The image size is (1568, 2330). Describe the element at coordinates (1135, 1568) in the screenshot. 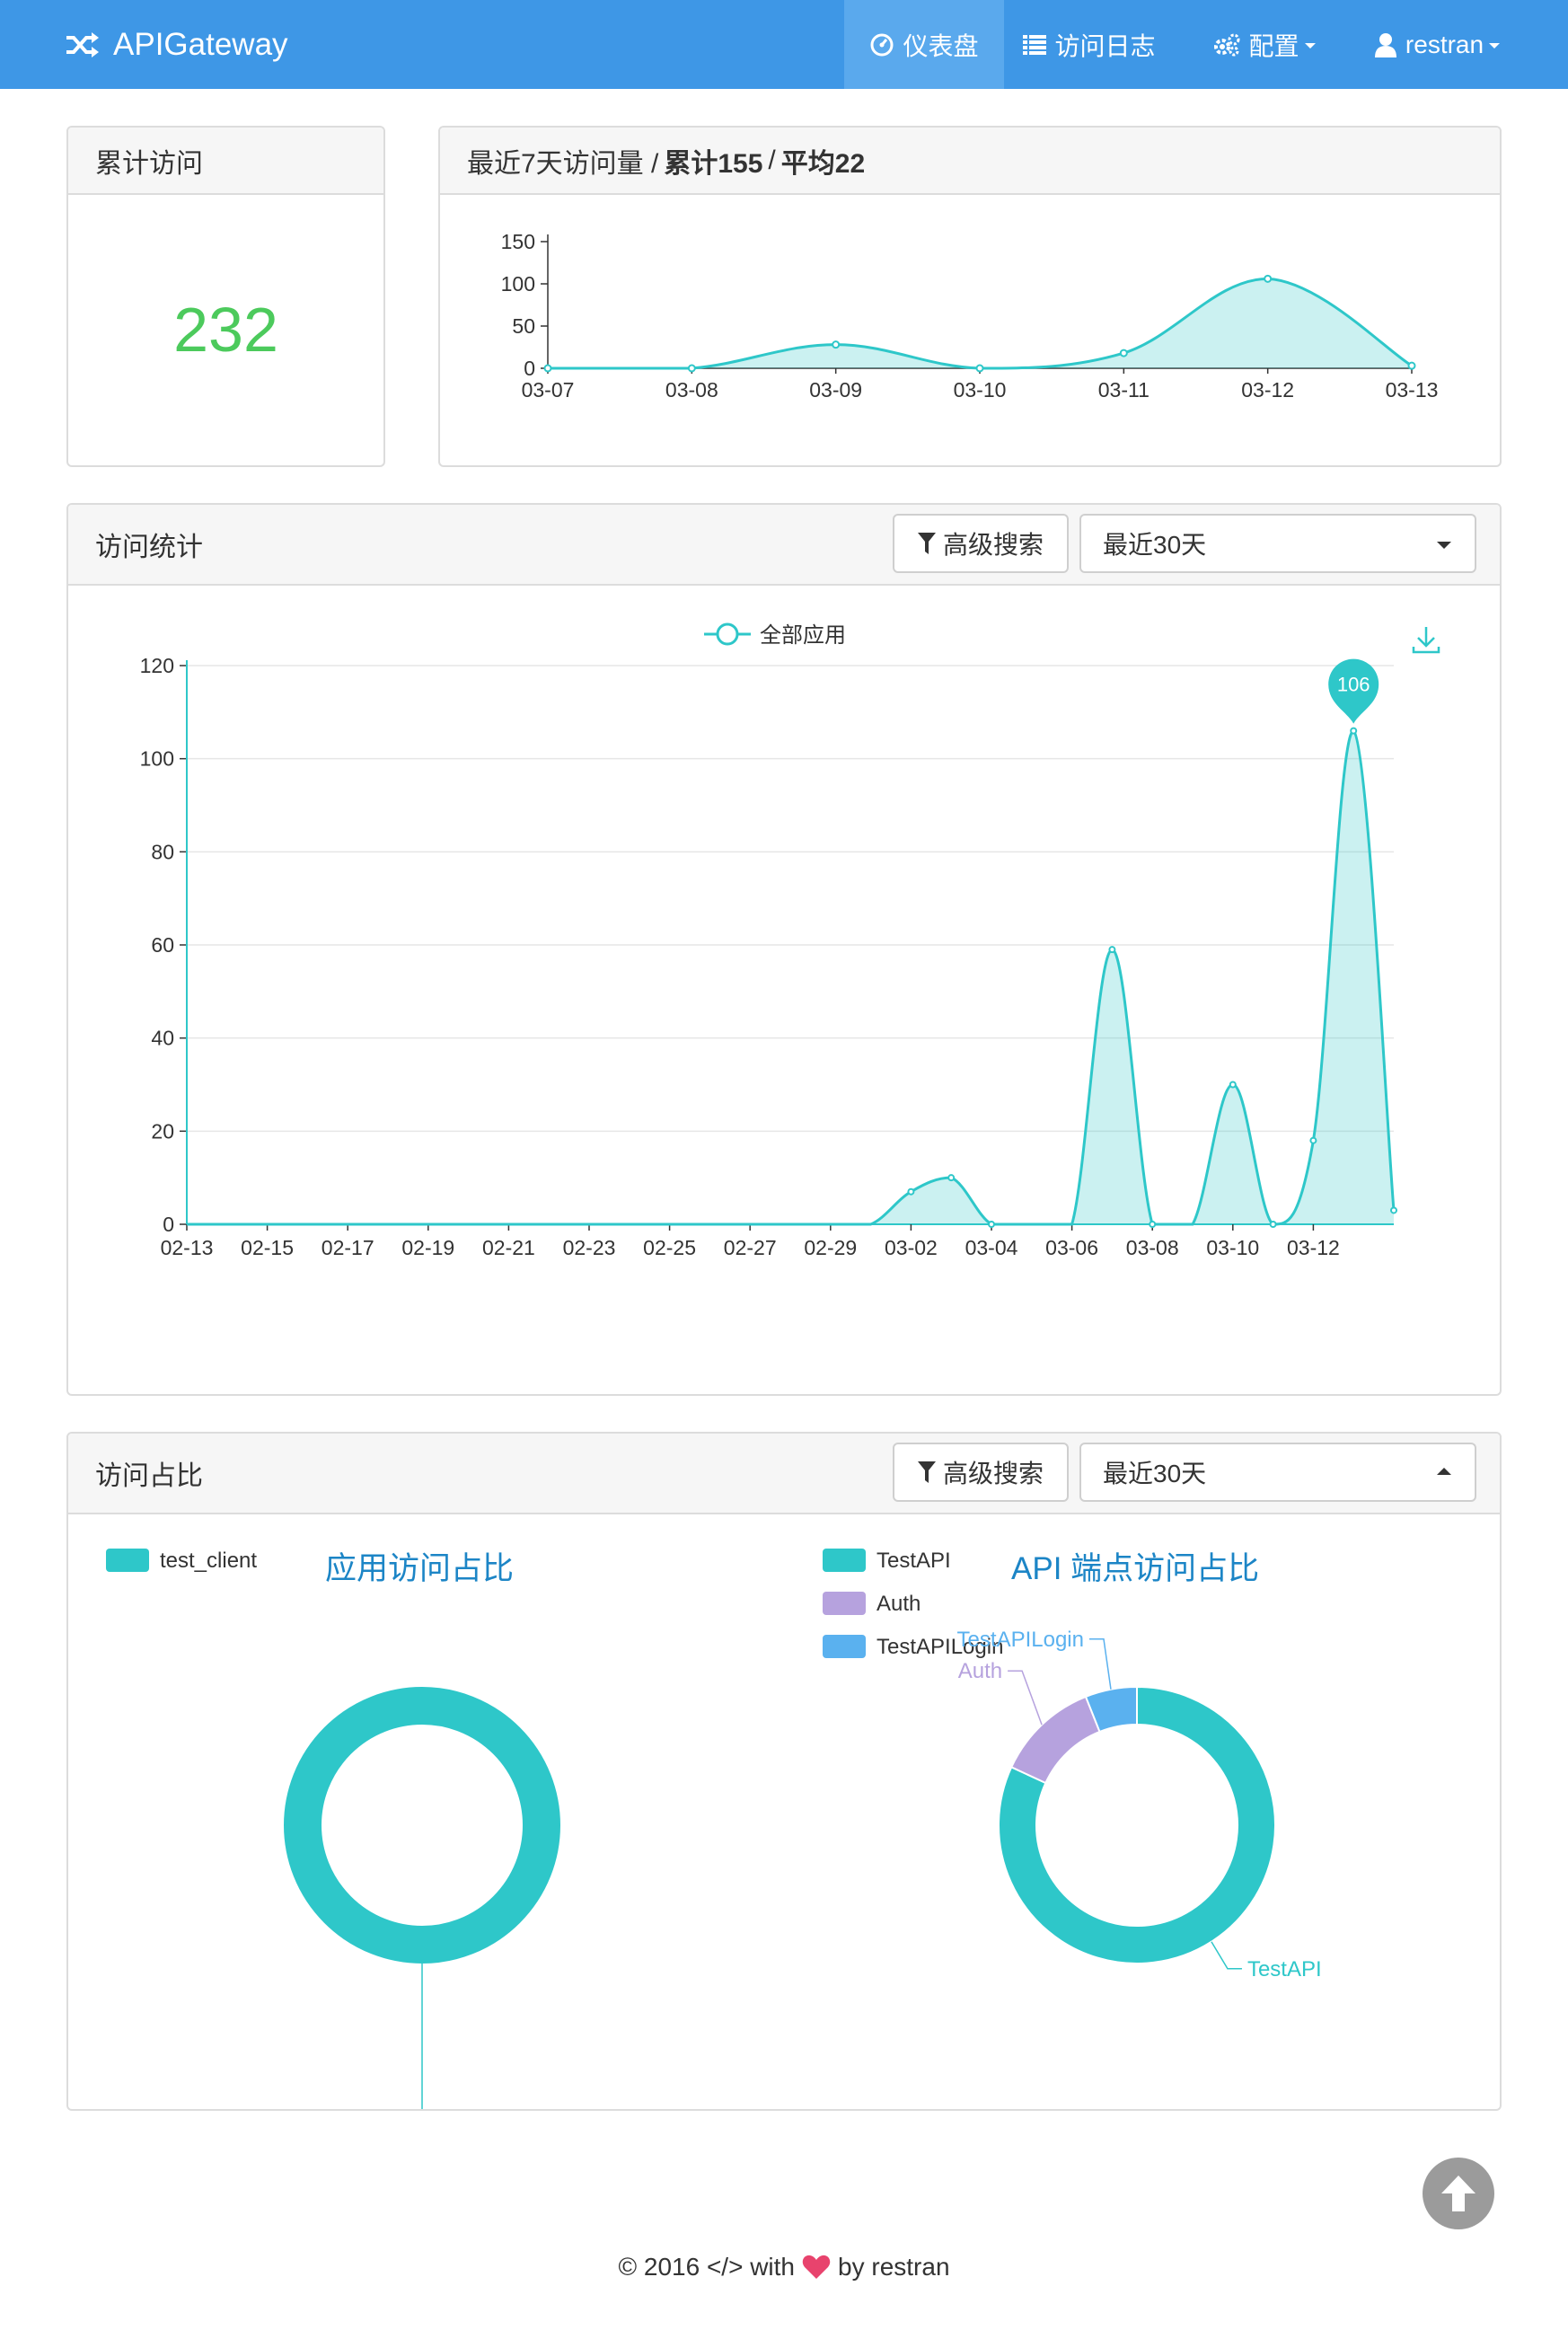

I see `pie-title: API 端点访问占比` at that location.